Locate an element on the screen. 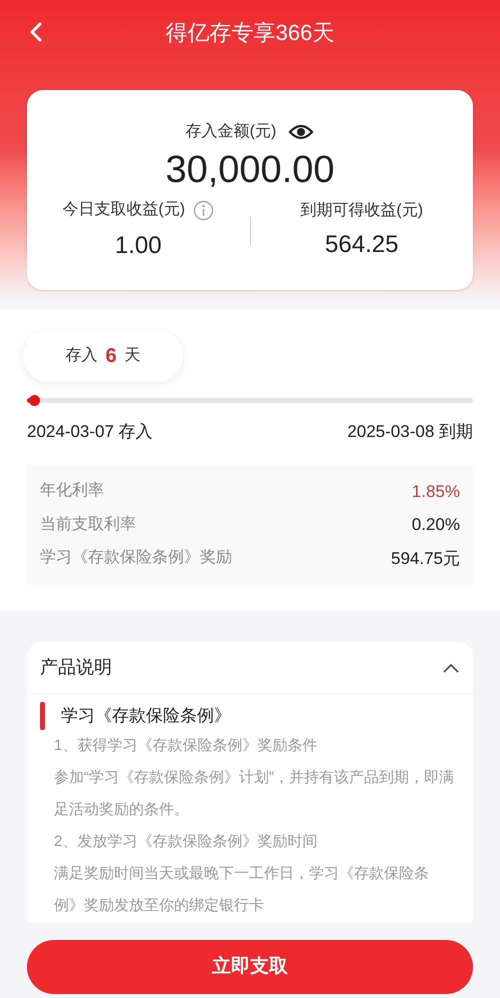 The image size is (500, 998). rate-value: 1.85% is located at coordinates (436, 491).